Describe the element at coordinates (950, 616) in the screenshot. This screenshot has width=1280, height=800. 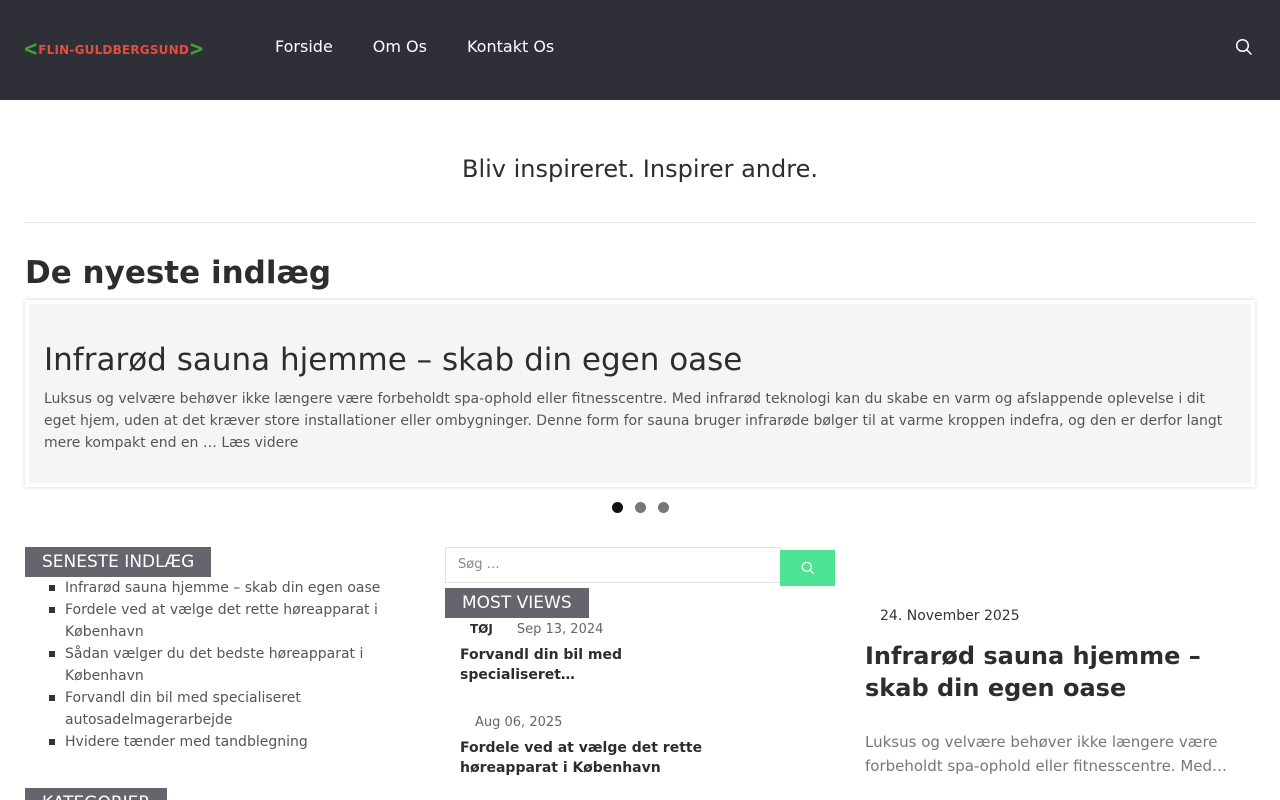
I see `featured-post-date: 24. November 2025` at that location.